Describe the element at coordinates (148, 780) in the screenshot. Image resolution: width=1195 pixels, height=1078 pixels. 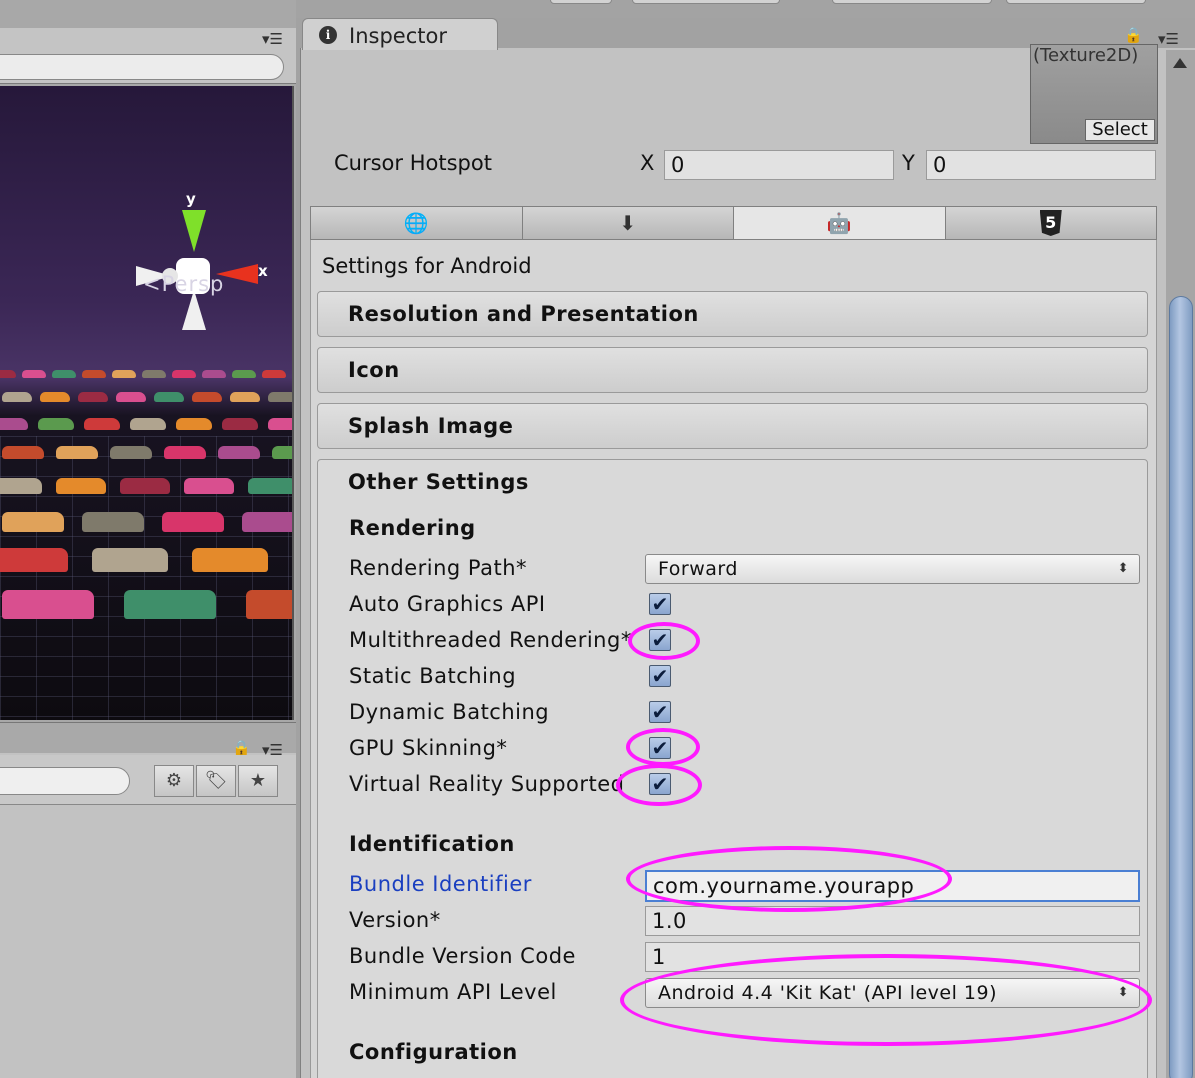
I see `project-toolbar: ⚙ 🏷 ★` at that location.